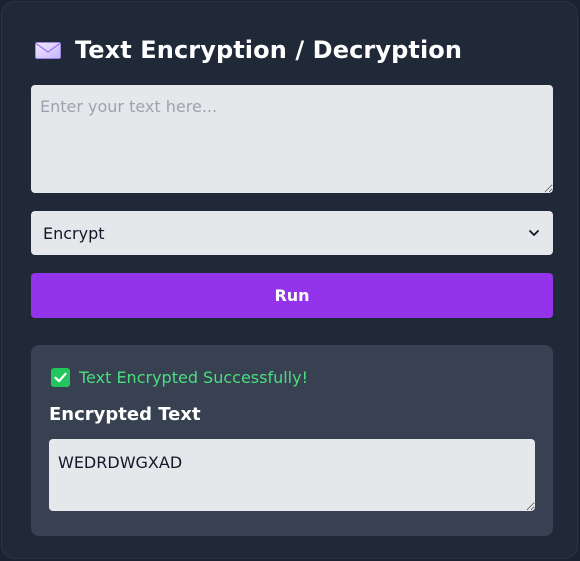 This screenshot has width=580, height=561. Describe the element at coordinates (292, 233) in the screenshot. I see `mode-select: Encrypt` at that location.